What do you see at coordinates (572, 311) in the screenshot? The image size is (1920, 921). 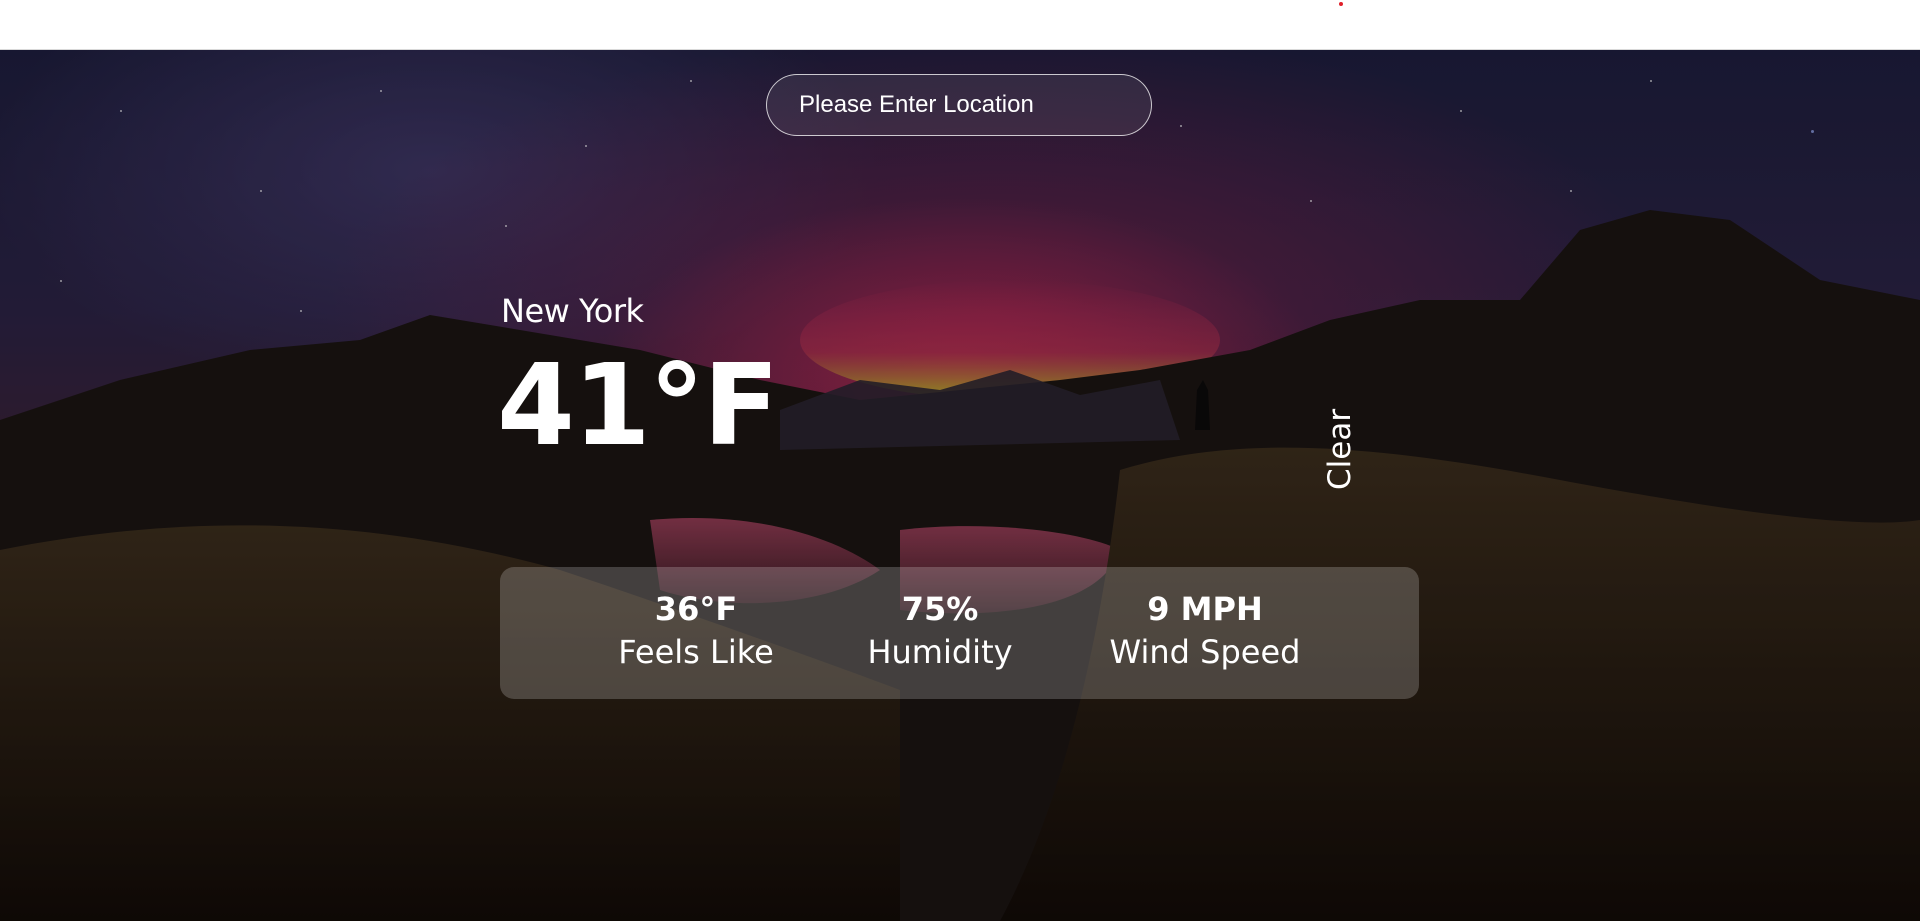 I see `city-name: New York` at bounding box center [572, 311].